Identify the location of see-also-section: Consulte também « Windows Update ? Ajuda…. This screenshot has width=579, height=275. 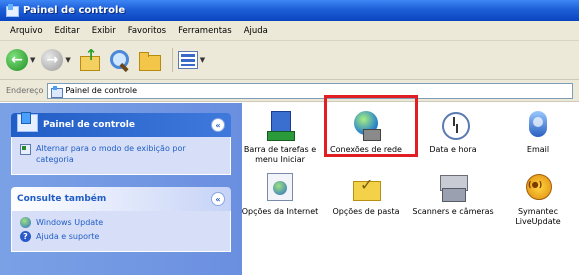
(121, 219).